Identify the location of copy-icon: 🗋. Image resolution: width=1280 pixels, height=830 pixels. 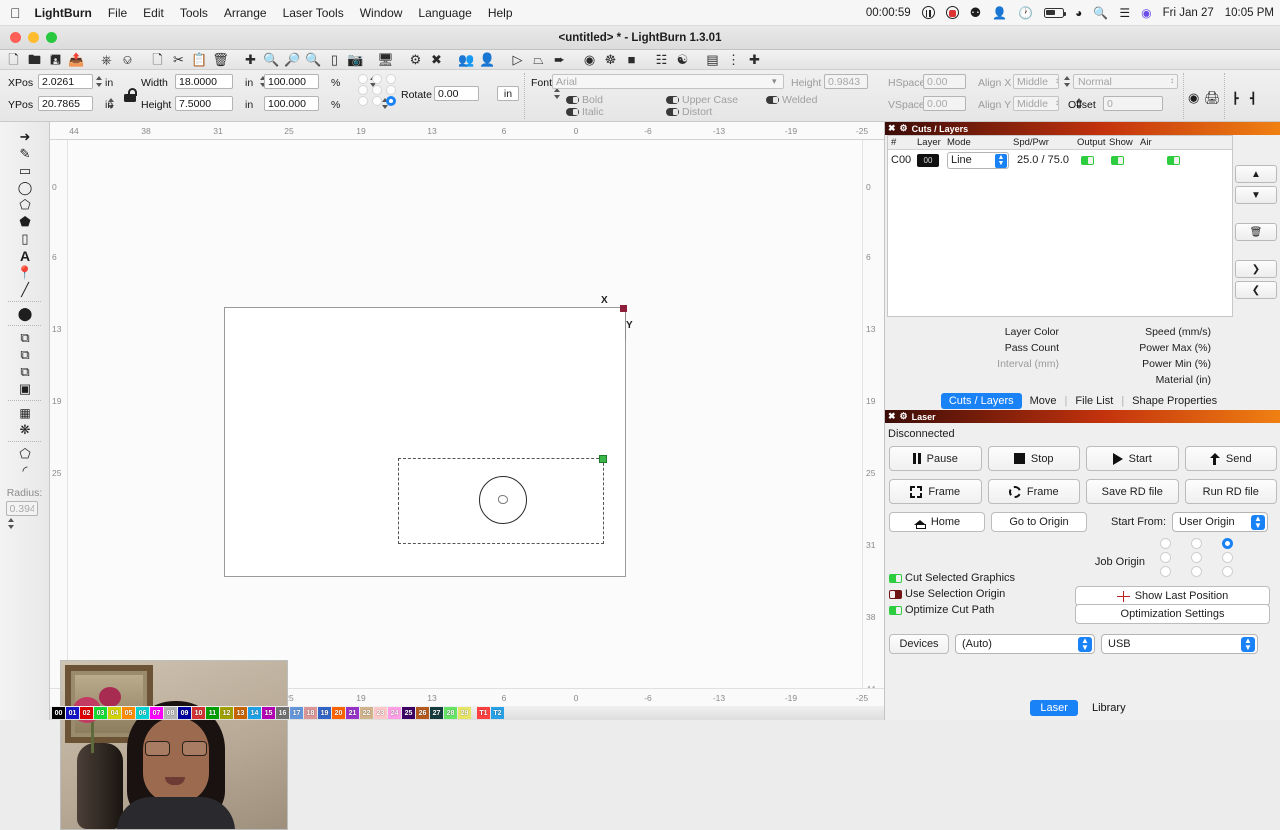
(157, 60).